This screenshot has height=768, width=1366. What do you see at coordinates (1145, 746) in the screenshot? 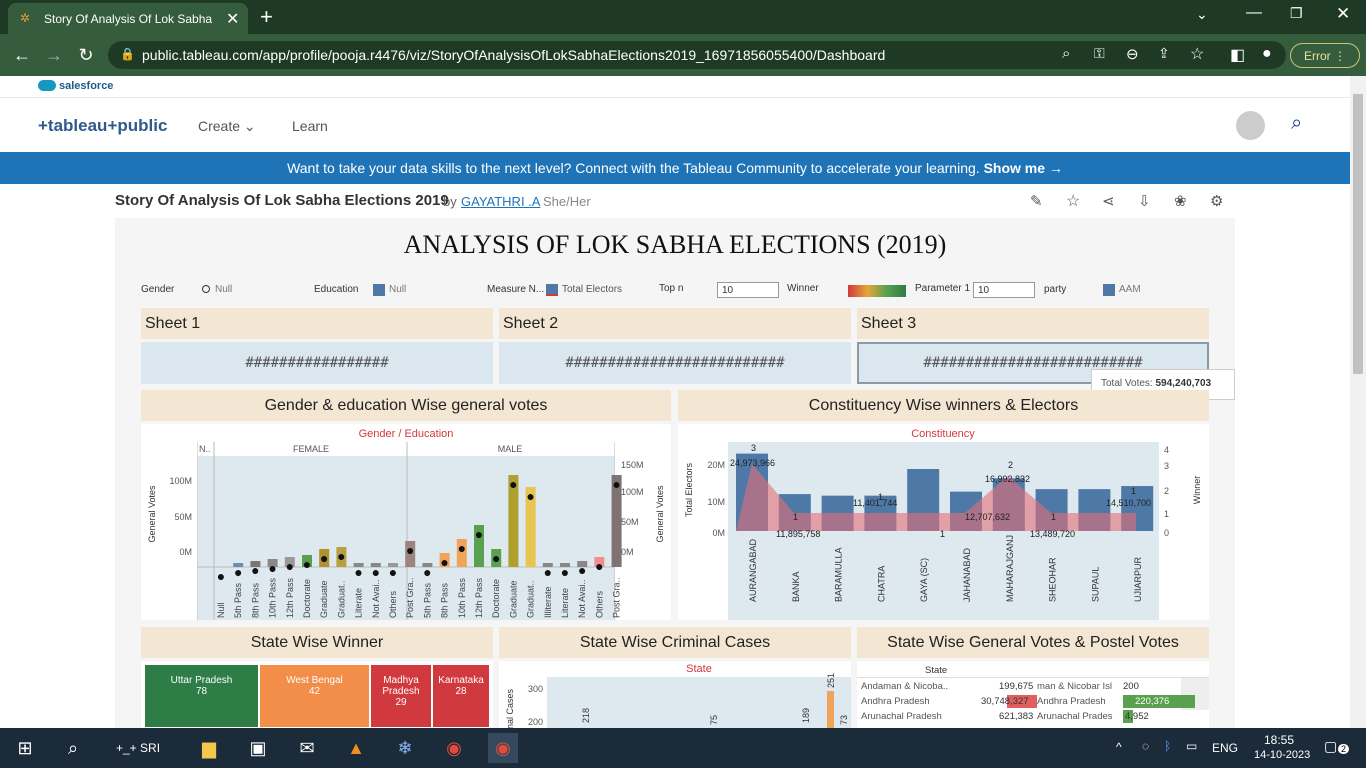
I see `wifi-icon: ◌` at bounding box center [1145, 746].